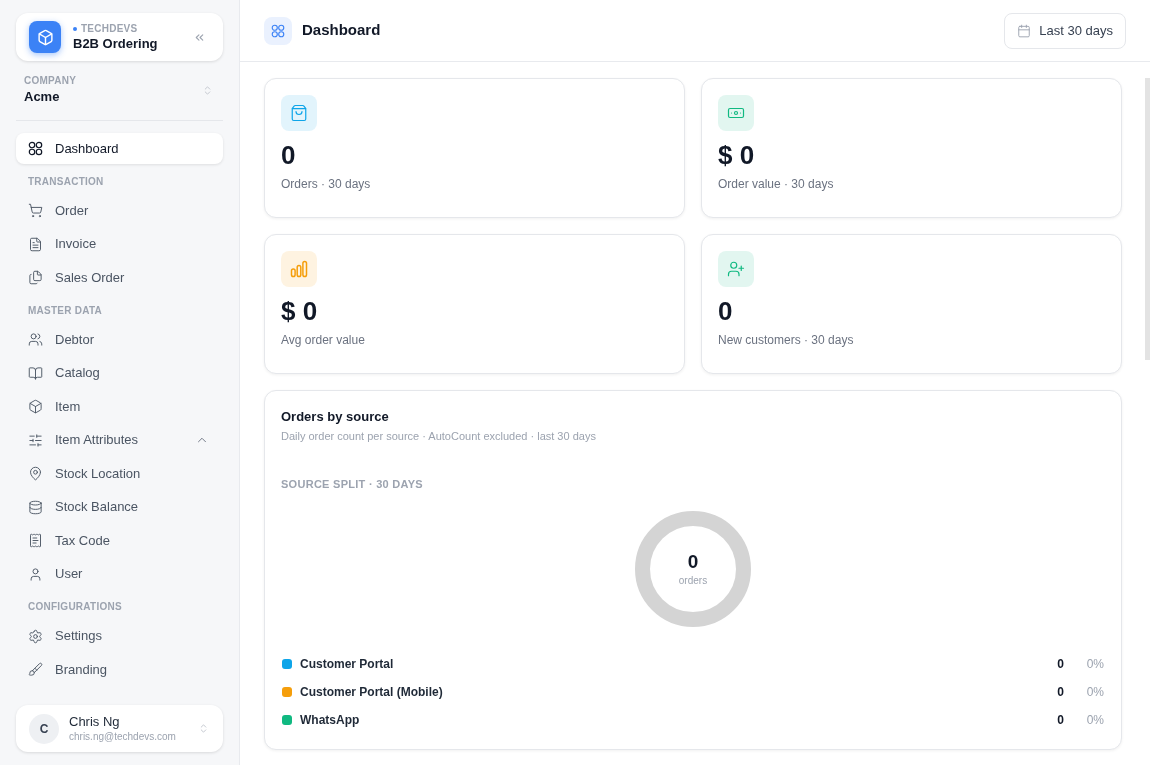 The width and height of the screenshot is (1150, 765). Describe the element at coordinates (119, 277) in the screenshot. I see `nav-item: Sales Order` at that location.